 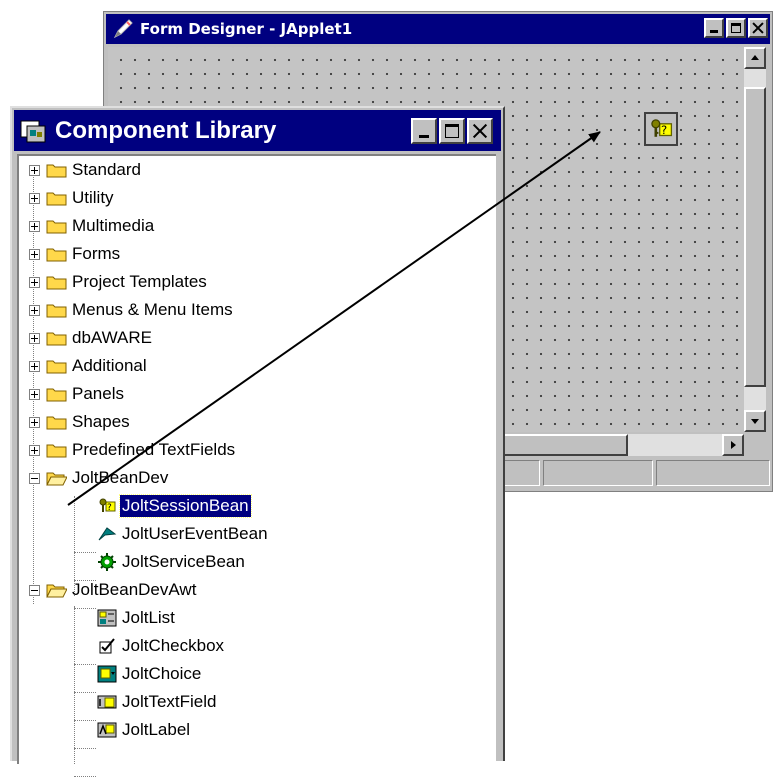 I want to click on tree-folder-multimedia: Multimedia, so click(x=92, y=226).